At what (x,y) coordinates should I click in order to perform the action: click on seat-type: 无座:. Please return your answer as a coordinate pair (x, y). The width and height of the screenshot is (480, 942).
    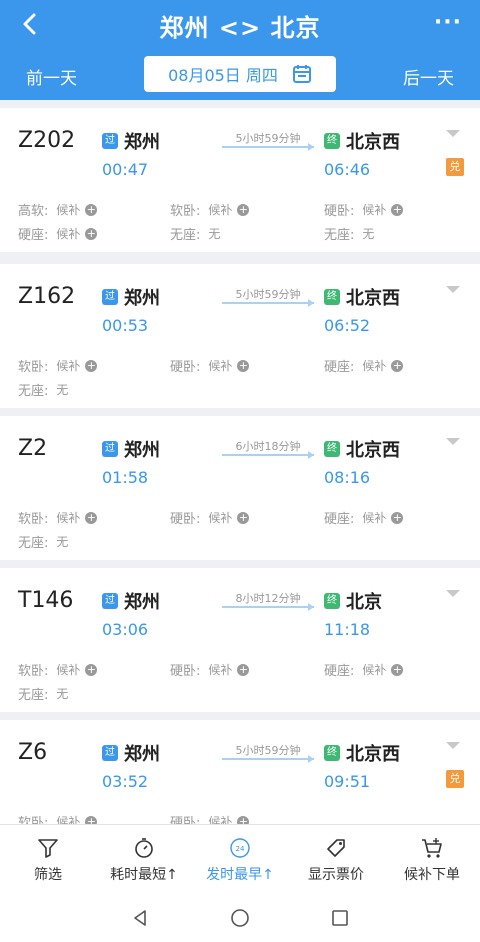
    Looking at the image, I should click on (339, 235).